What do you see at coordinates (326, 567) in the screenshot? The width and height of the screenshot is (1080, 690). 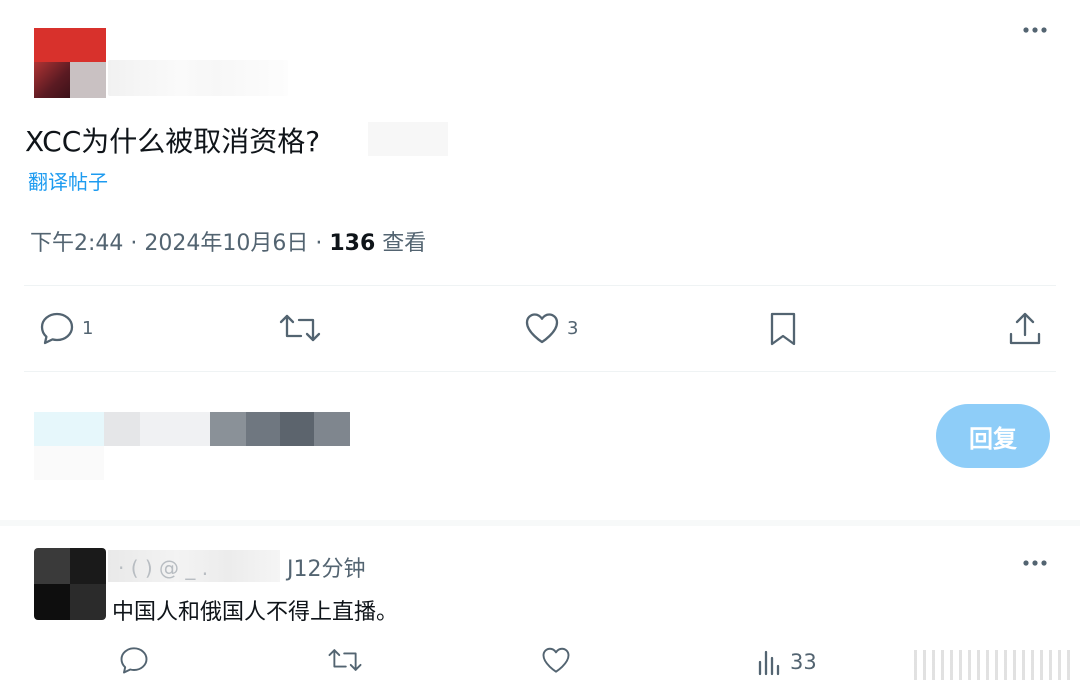 I see `comment-timestamp: J12分钟` at bounding box center [326, 567].